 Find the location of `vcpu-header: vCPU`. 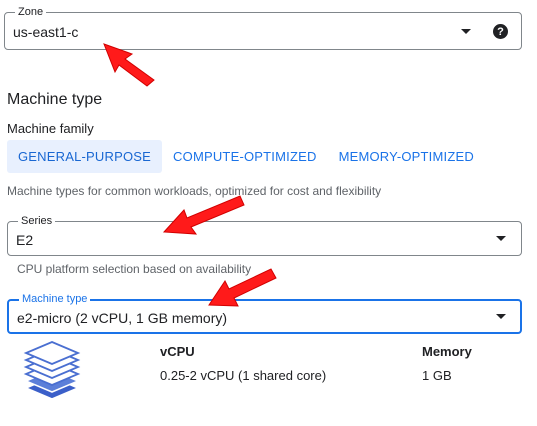

vcpu-header: vCPU is located at coordinates (177, 351).